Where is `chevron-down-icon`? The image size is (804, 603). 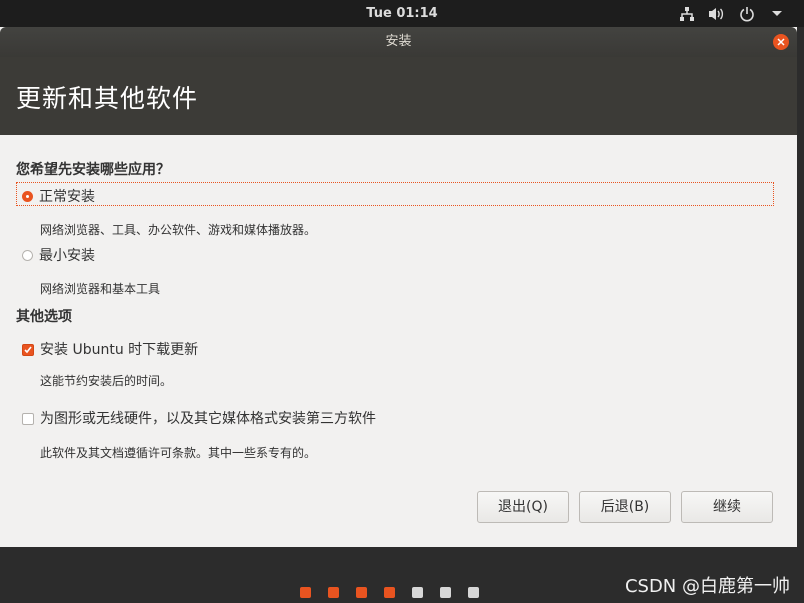
chevron-down-icon is located at coordinates (777, 14).